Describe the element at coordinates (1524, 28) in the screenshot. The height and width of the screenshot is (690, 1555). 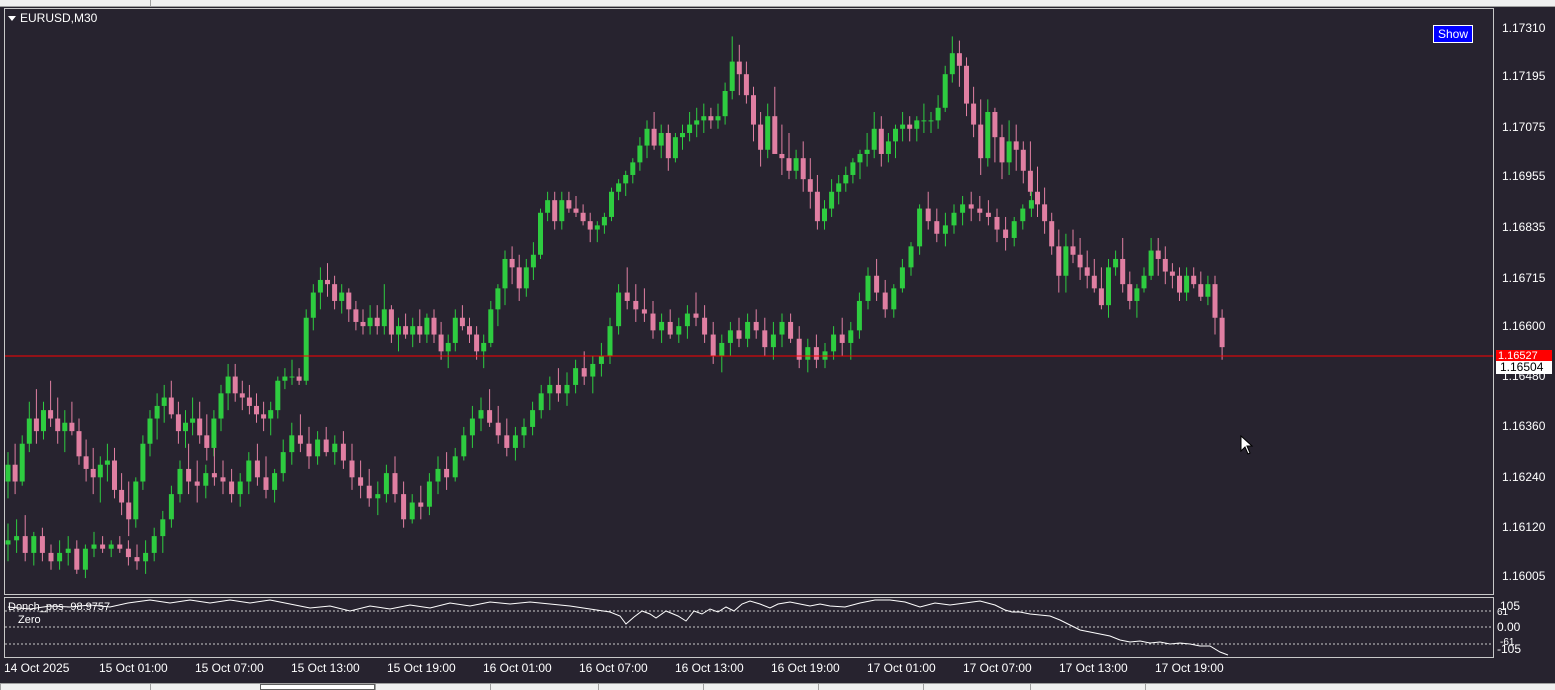
I see `price-tick: 1.17310` at that location.